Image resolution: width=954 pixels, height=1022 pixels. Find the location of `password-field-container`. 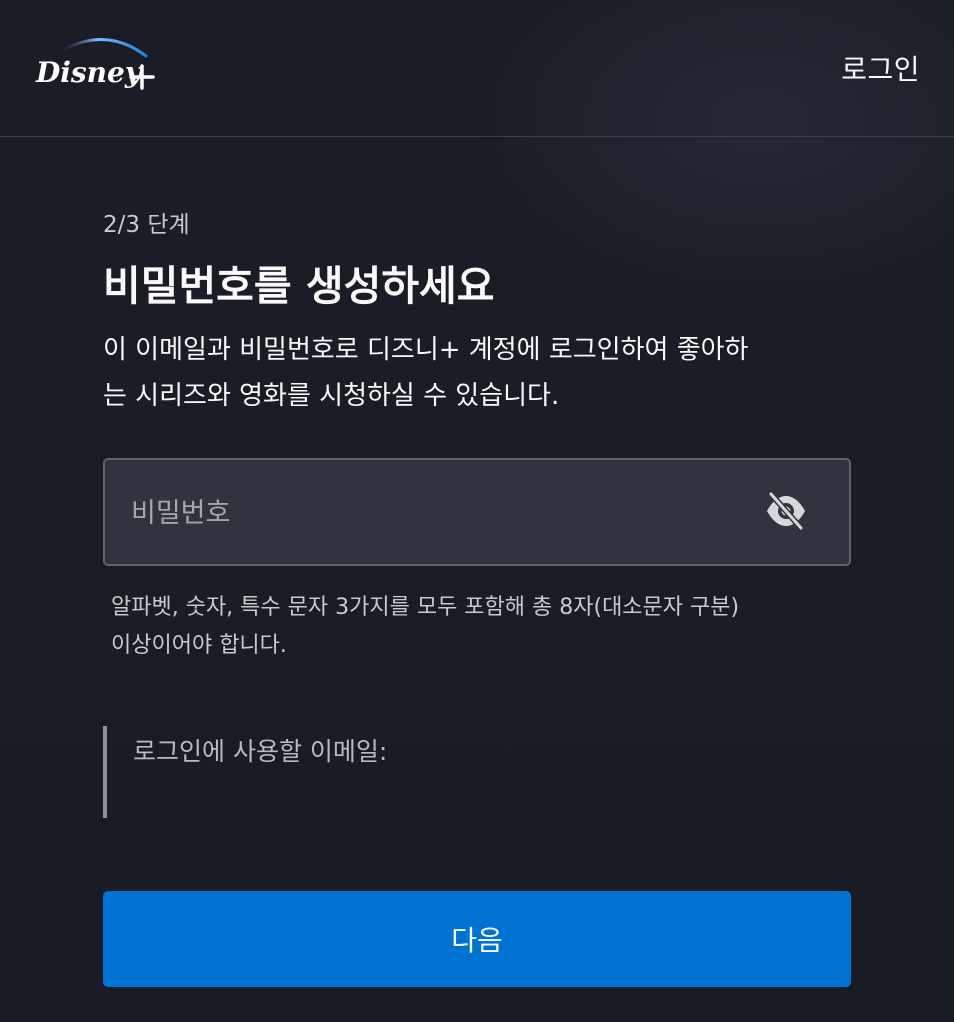

password-field-container is located at coordinates (477, 512).